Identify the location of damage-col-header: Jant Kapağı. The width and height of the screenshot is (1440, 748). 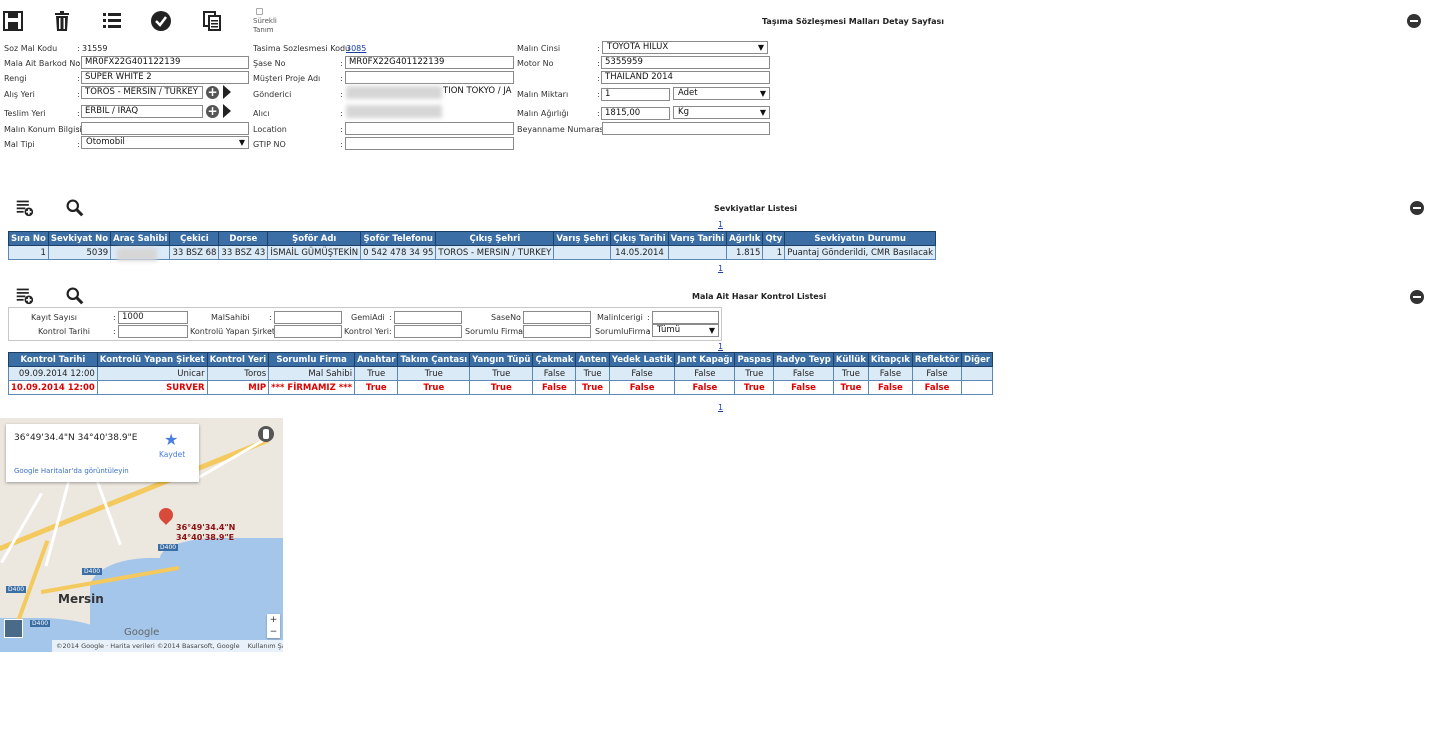
(705, 359).